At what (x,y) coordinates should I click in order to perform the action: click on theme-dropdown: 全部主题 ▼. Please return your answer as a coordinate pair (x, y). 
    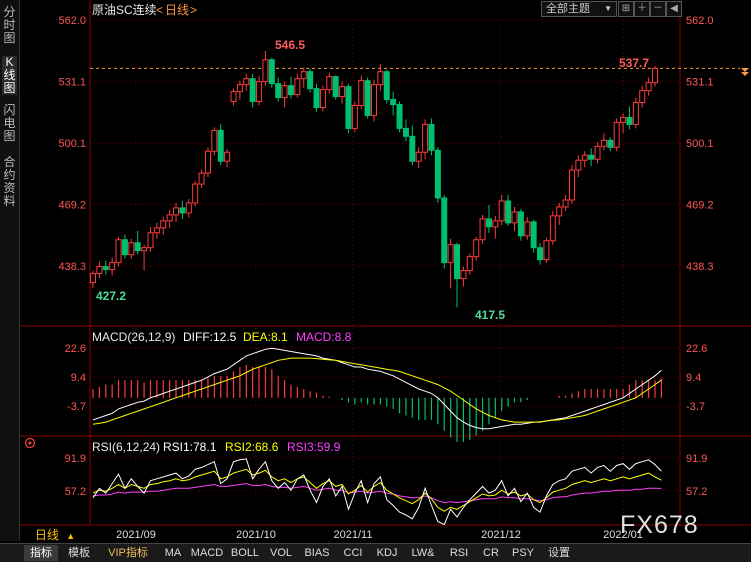
    Looking at the image, I should click on (579, 9).